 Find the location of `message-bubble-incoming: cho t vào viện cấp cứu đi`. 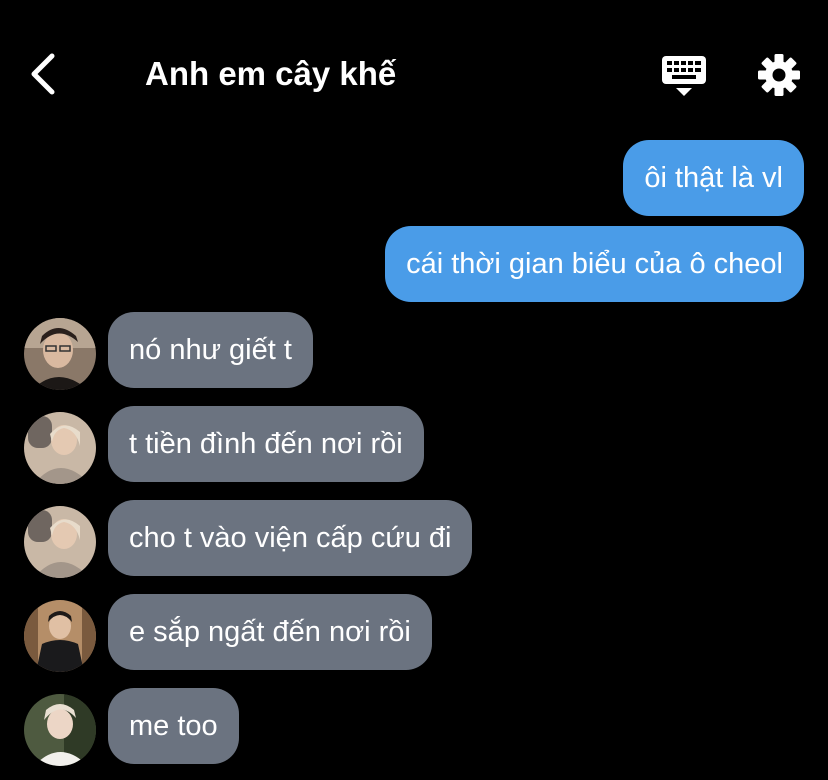

message-bubble-incoming: cho t vào viện cấp cứu đi is located at coordinates (290, 538).